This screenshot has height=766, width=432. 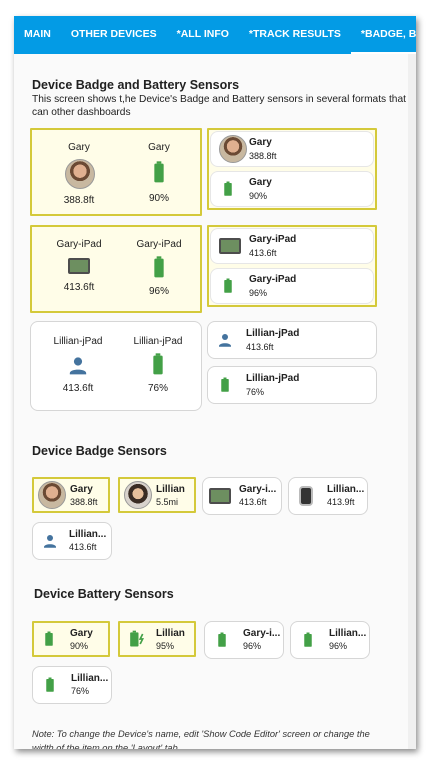 I want to click on list-card-lillian-ipad-badge: Lillian-jPad 413.6ft, so click(x=292, y=340).